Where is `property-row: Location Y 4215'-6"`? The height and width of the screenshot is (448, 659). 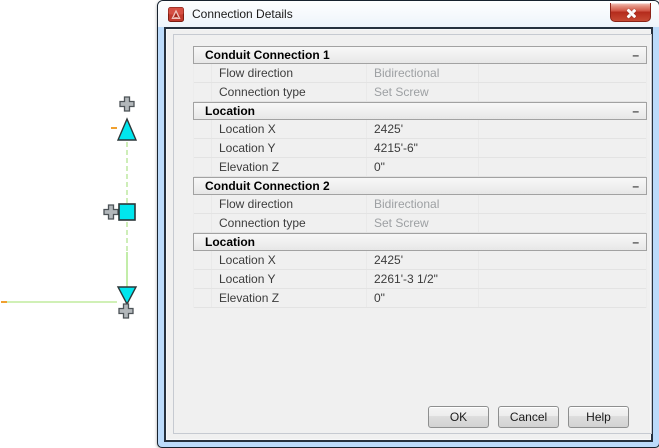
property-row: Location Y 4215'-6" is located at coordinates (420, 148).